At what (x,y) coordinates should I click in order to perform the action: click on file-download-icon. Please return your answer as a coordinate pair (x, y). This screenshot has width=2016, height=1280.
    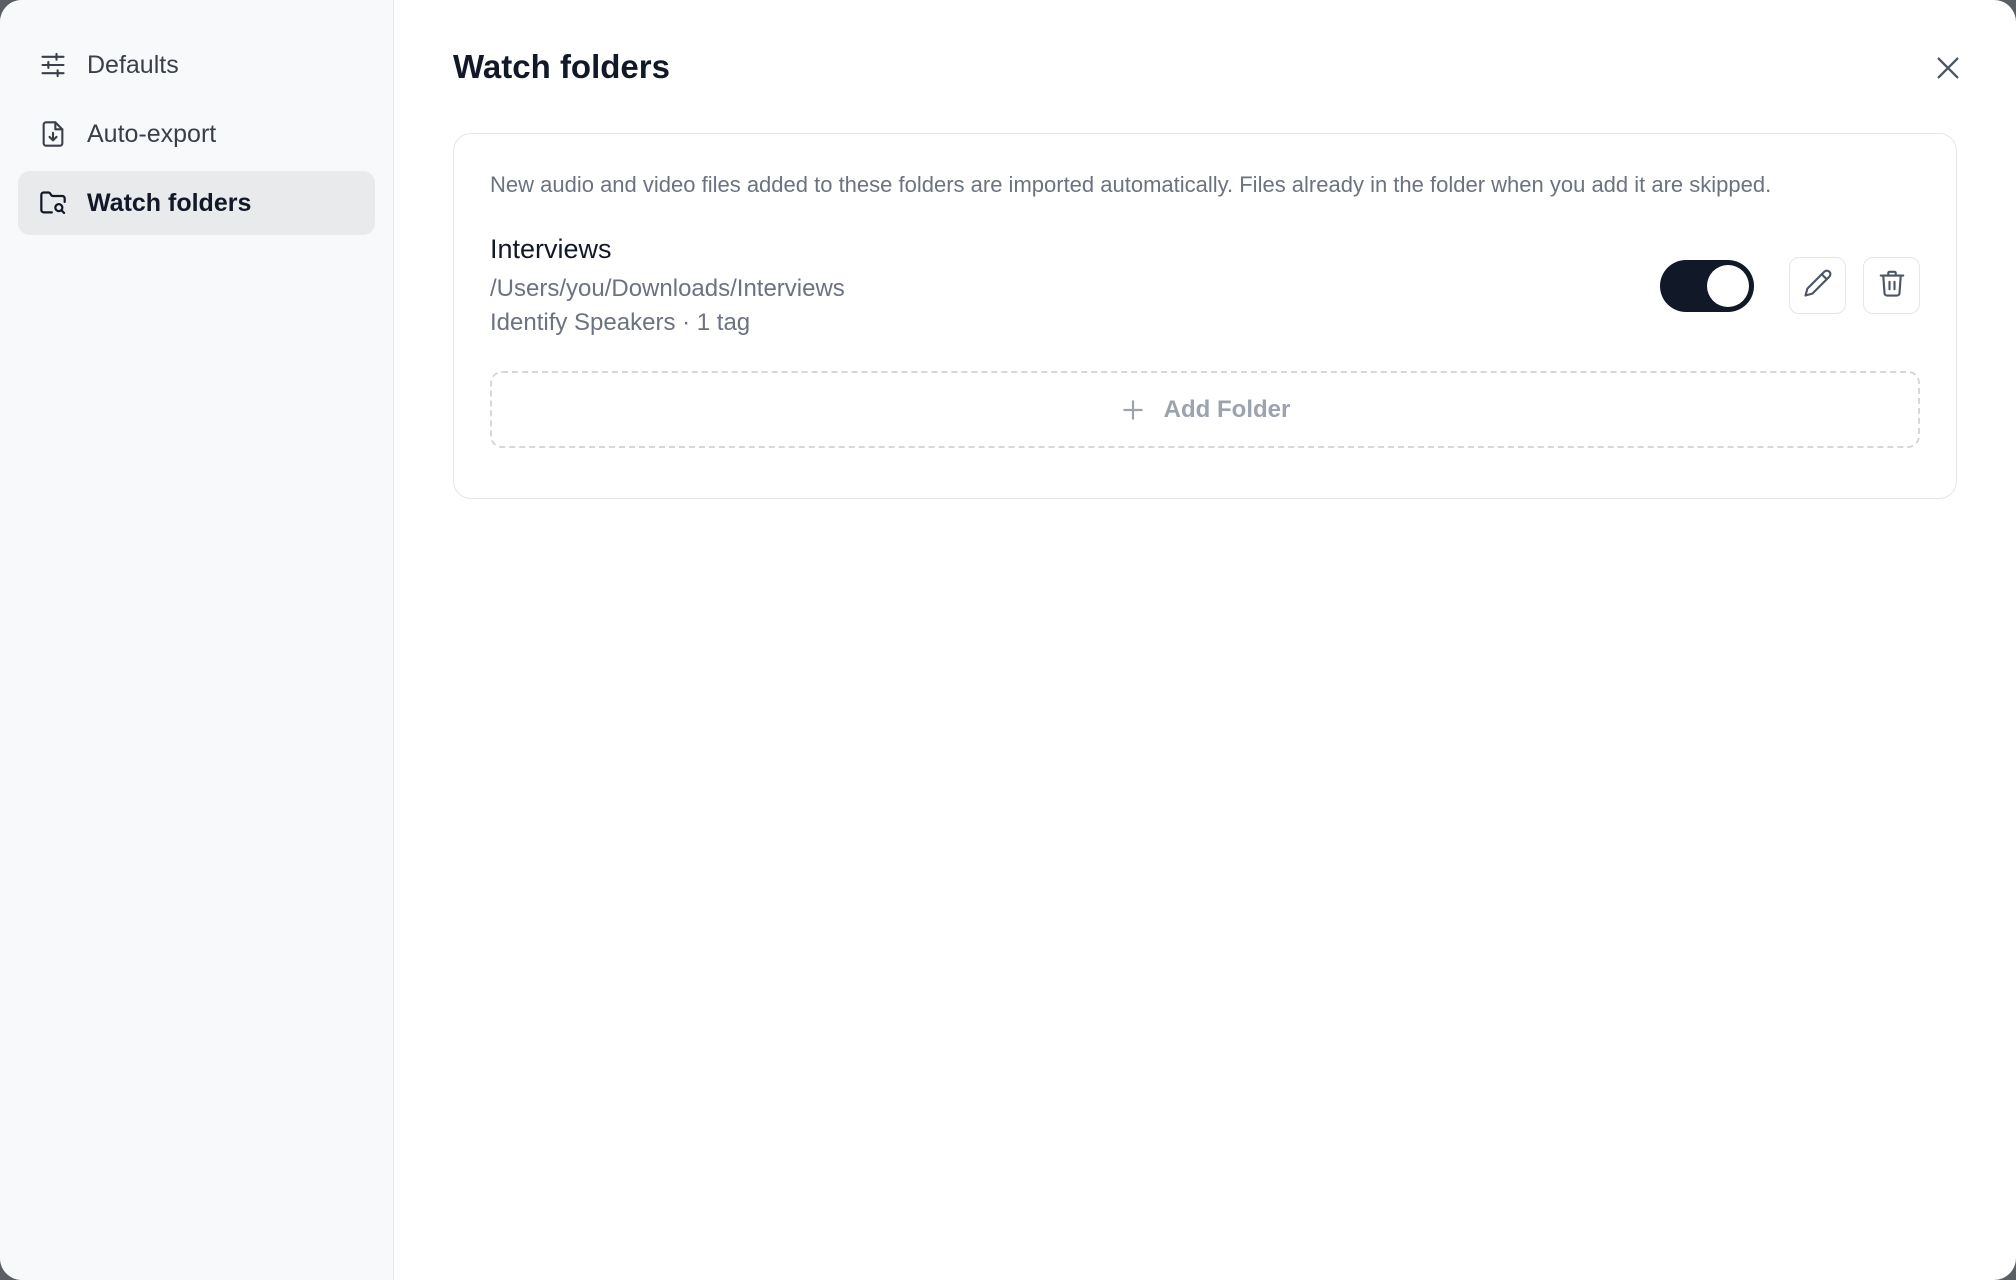
    Looking at the image, I should click on (53, 134).